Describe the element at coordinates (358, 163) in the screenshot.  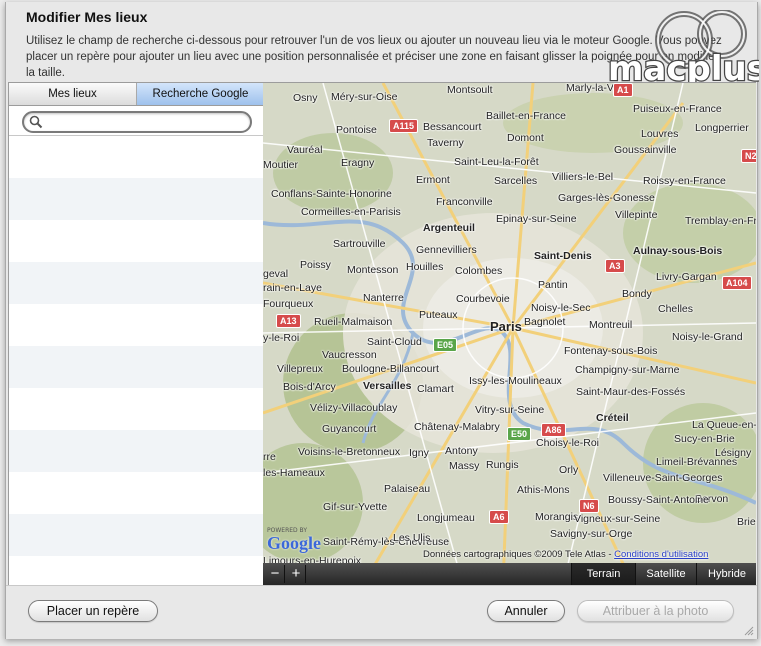
I see `map-label: Eragny` at that location.